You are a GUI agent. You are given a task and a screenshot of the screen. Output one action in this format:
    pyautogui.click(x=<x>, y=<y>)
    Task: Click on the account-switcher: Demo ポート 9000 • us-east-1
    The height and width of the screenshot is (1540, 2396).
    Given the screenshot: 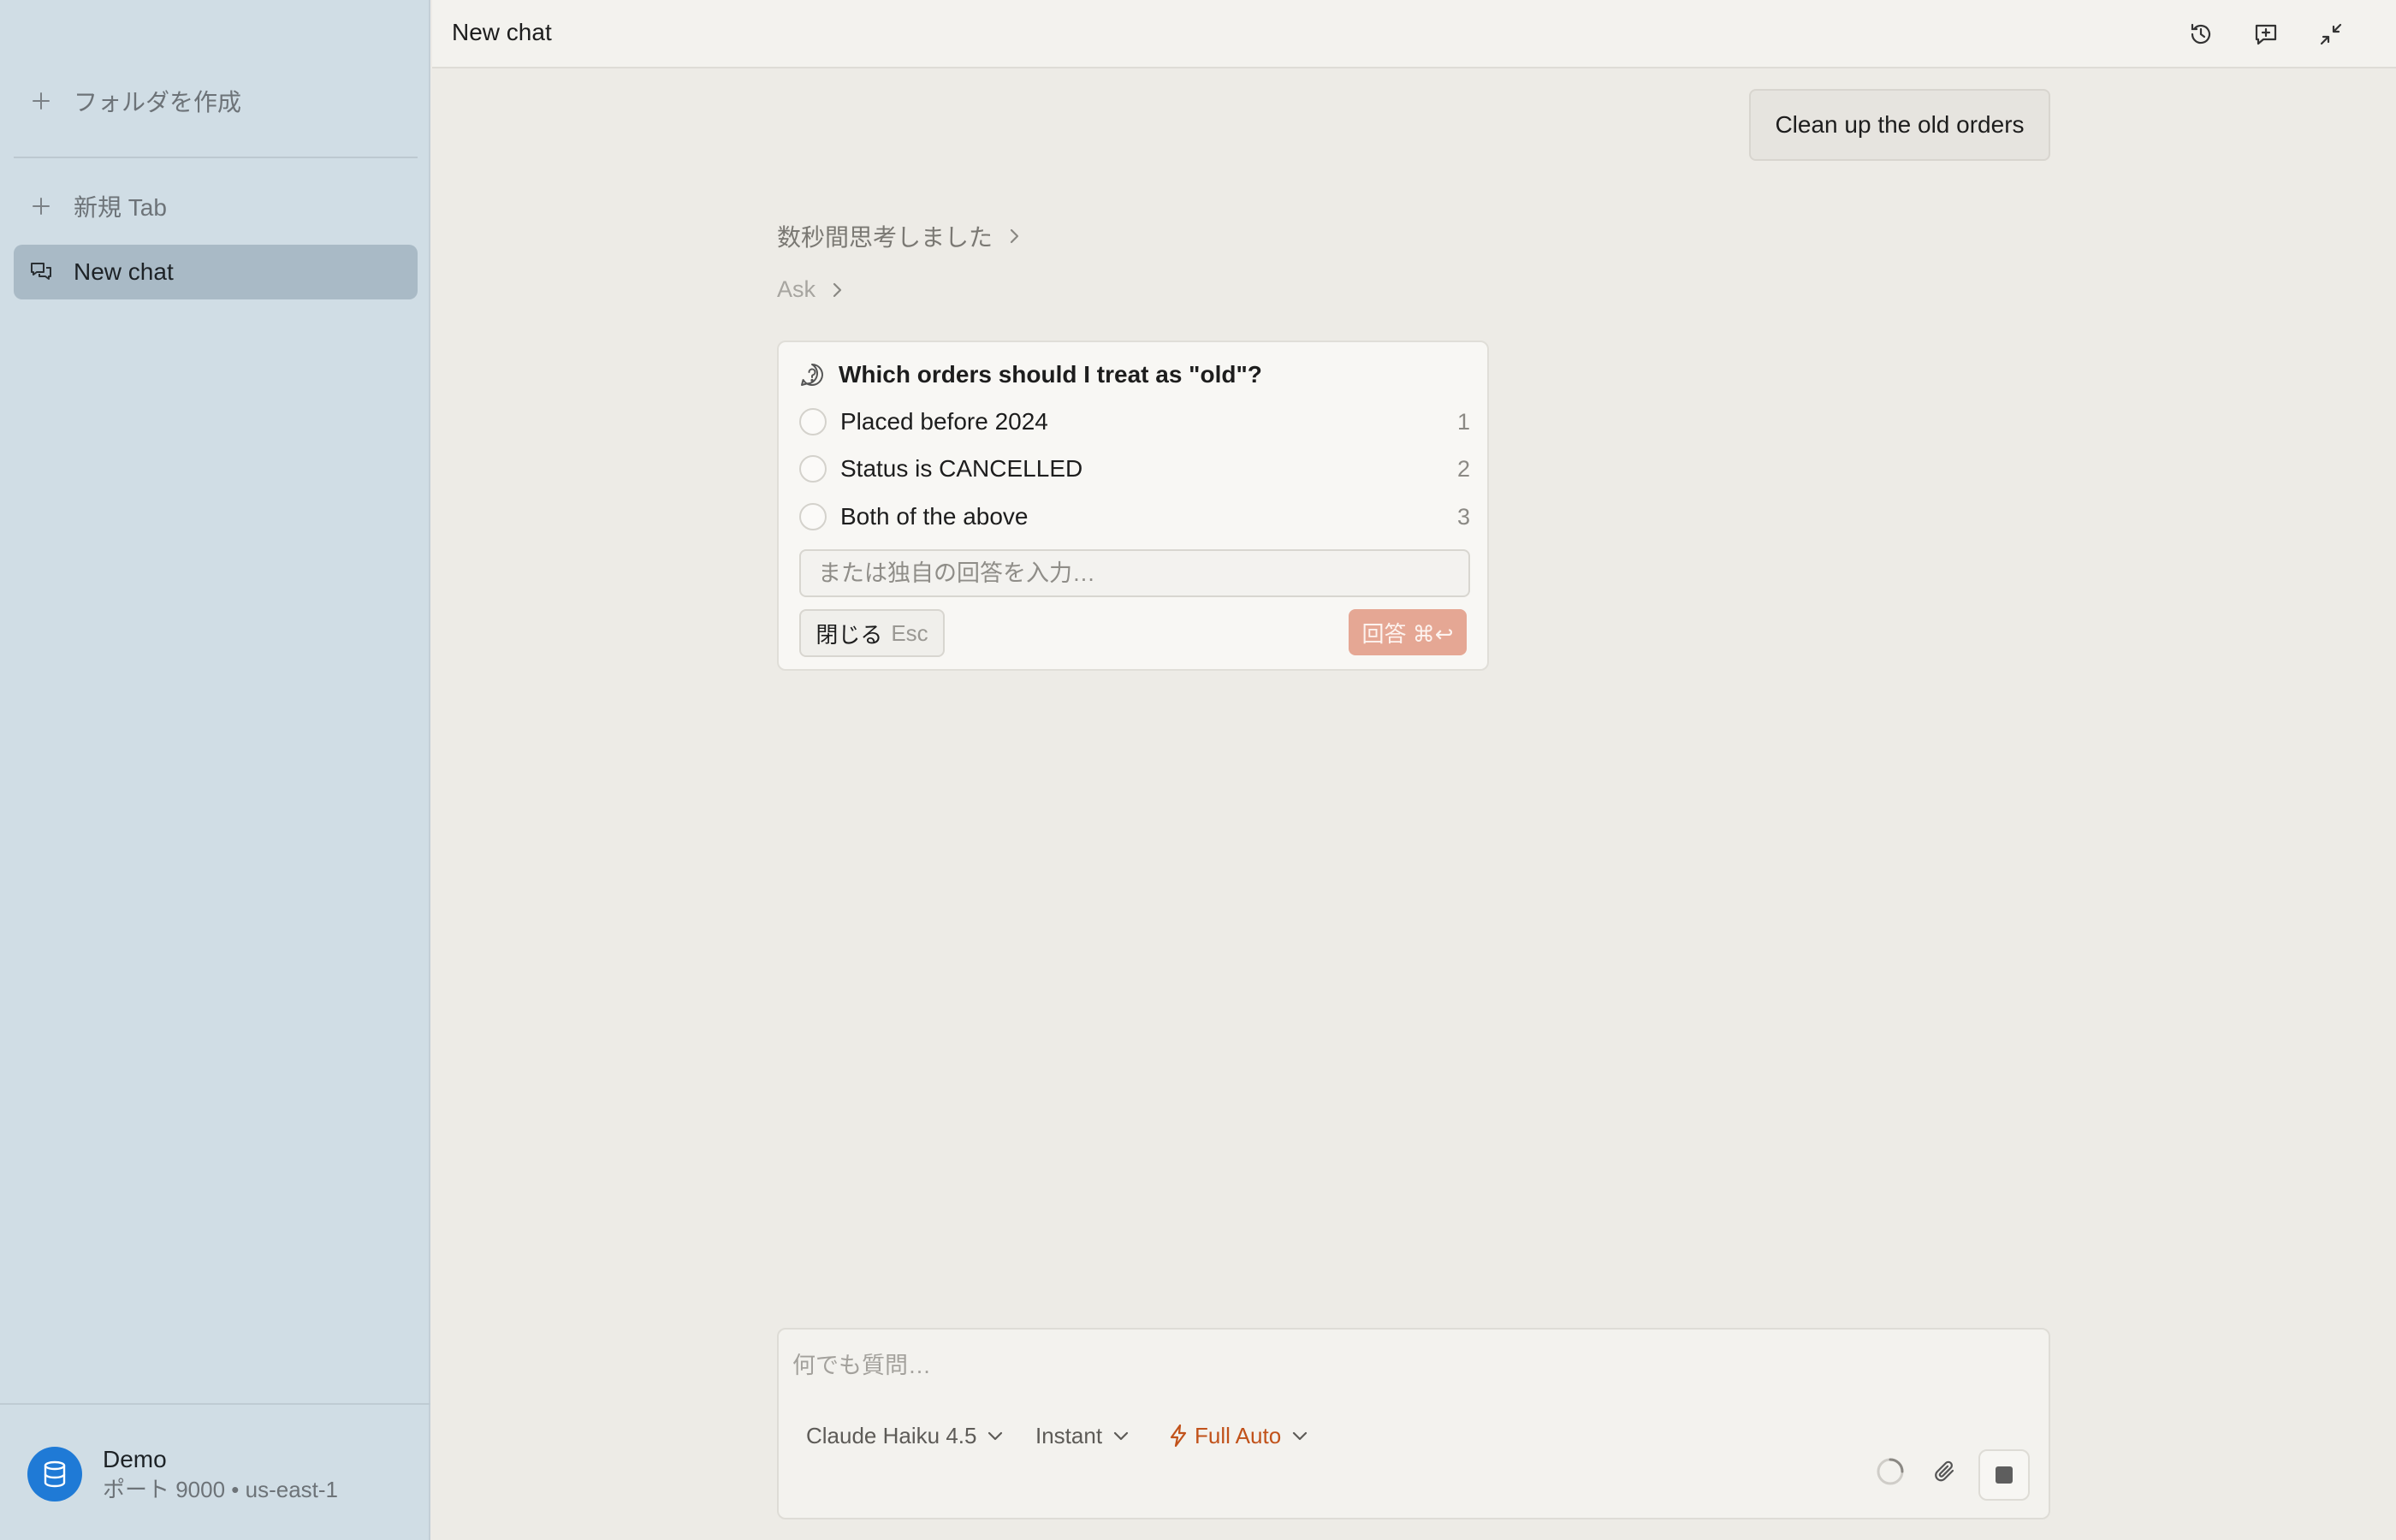 What is the action you would take?
    pyautogui.click(x=182, y=1474)
    